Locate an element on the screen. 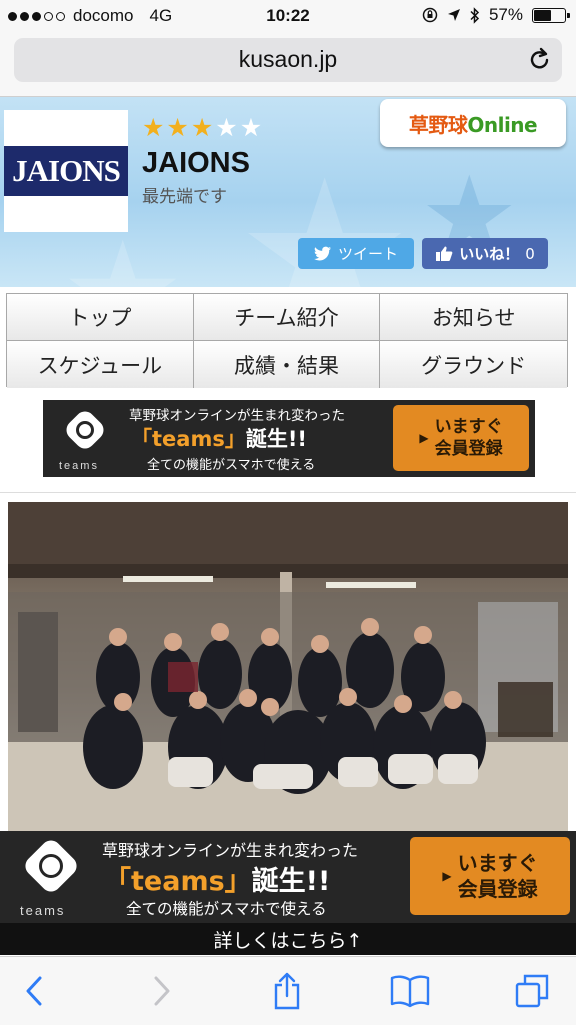 This screenshot has width=576, height=1025. orientation-lock-icon is located at coordinates (430, 15).